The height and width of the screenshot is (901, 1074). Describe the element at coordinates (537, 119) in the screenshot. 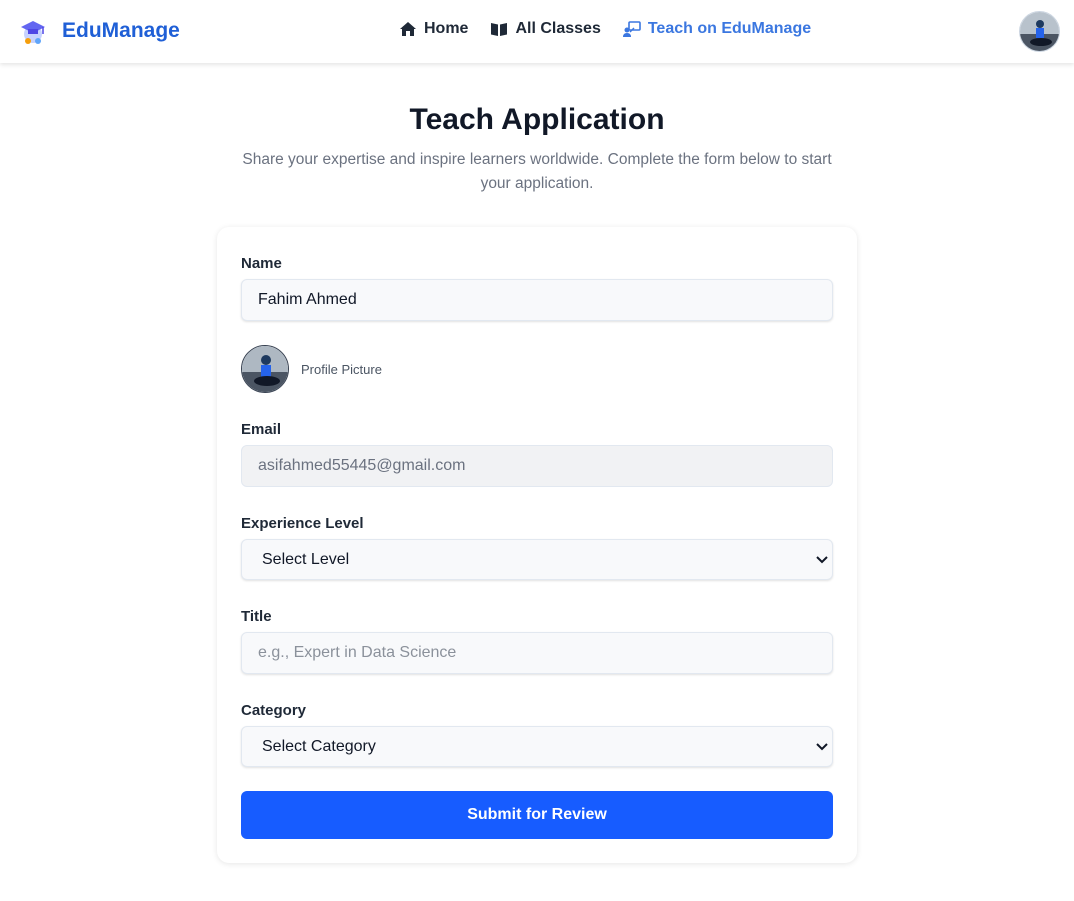

I see `page-title: Teach Application` at that location.